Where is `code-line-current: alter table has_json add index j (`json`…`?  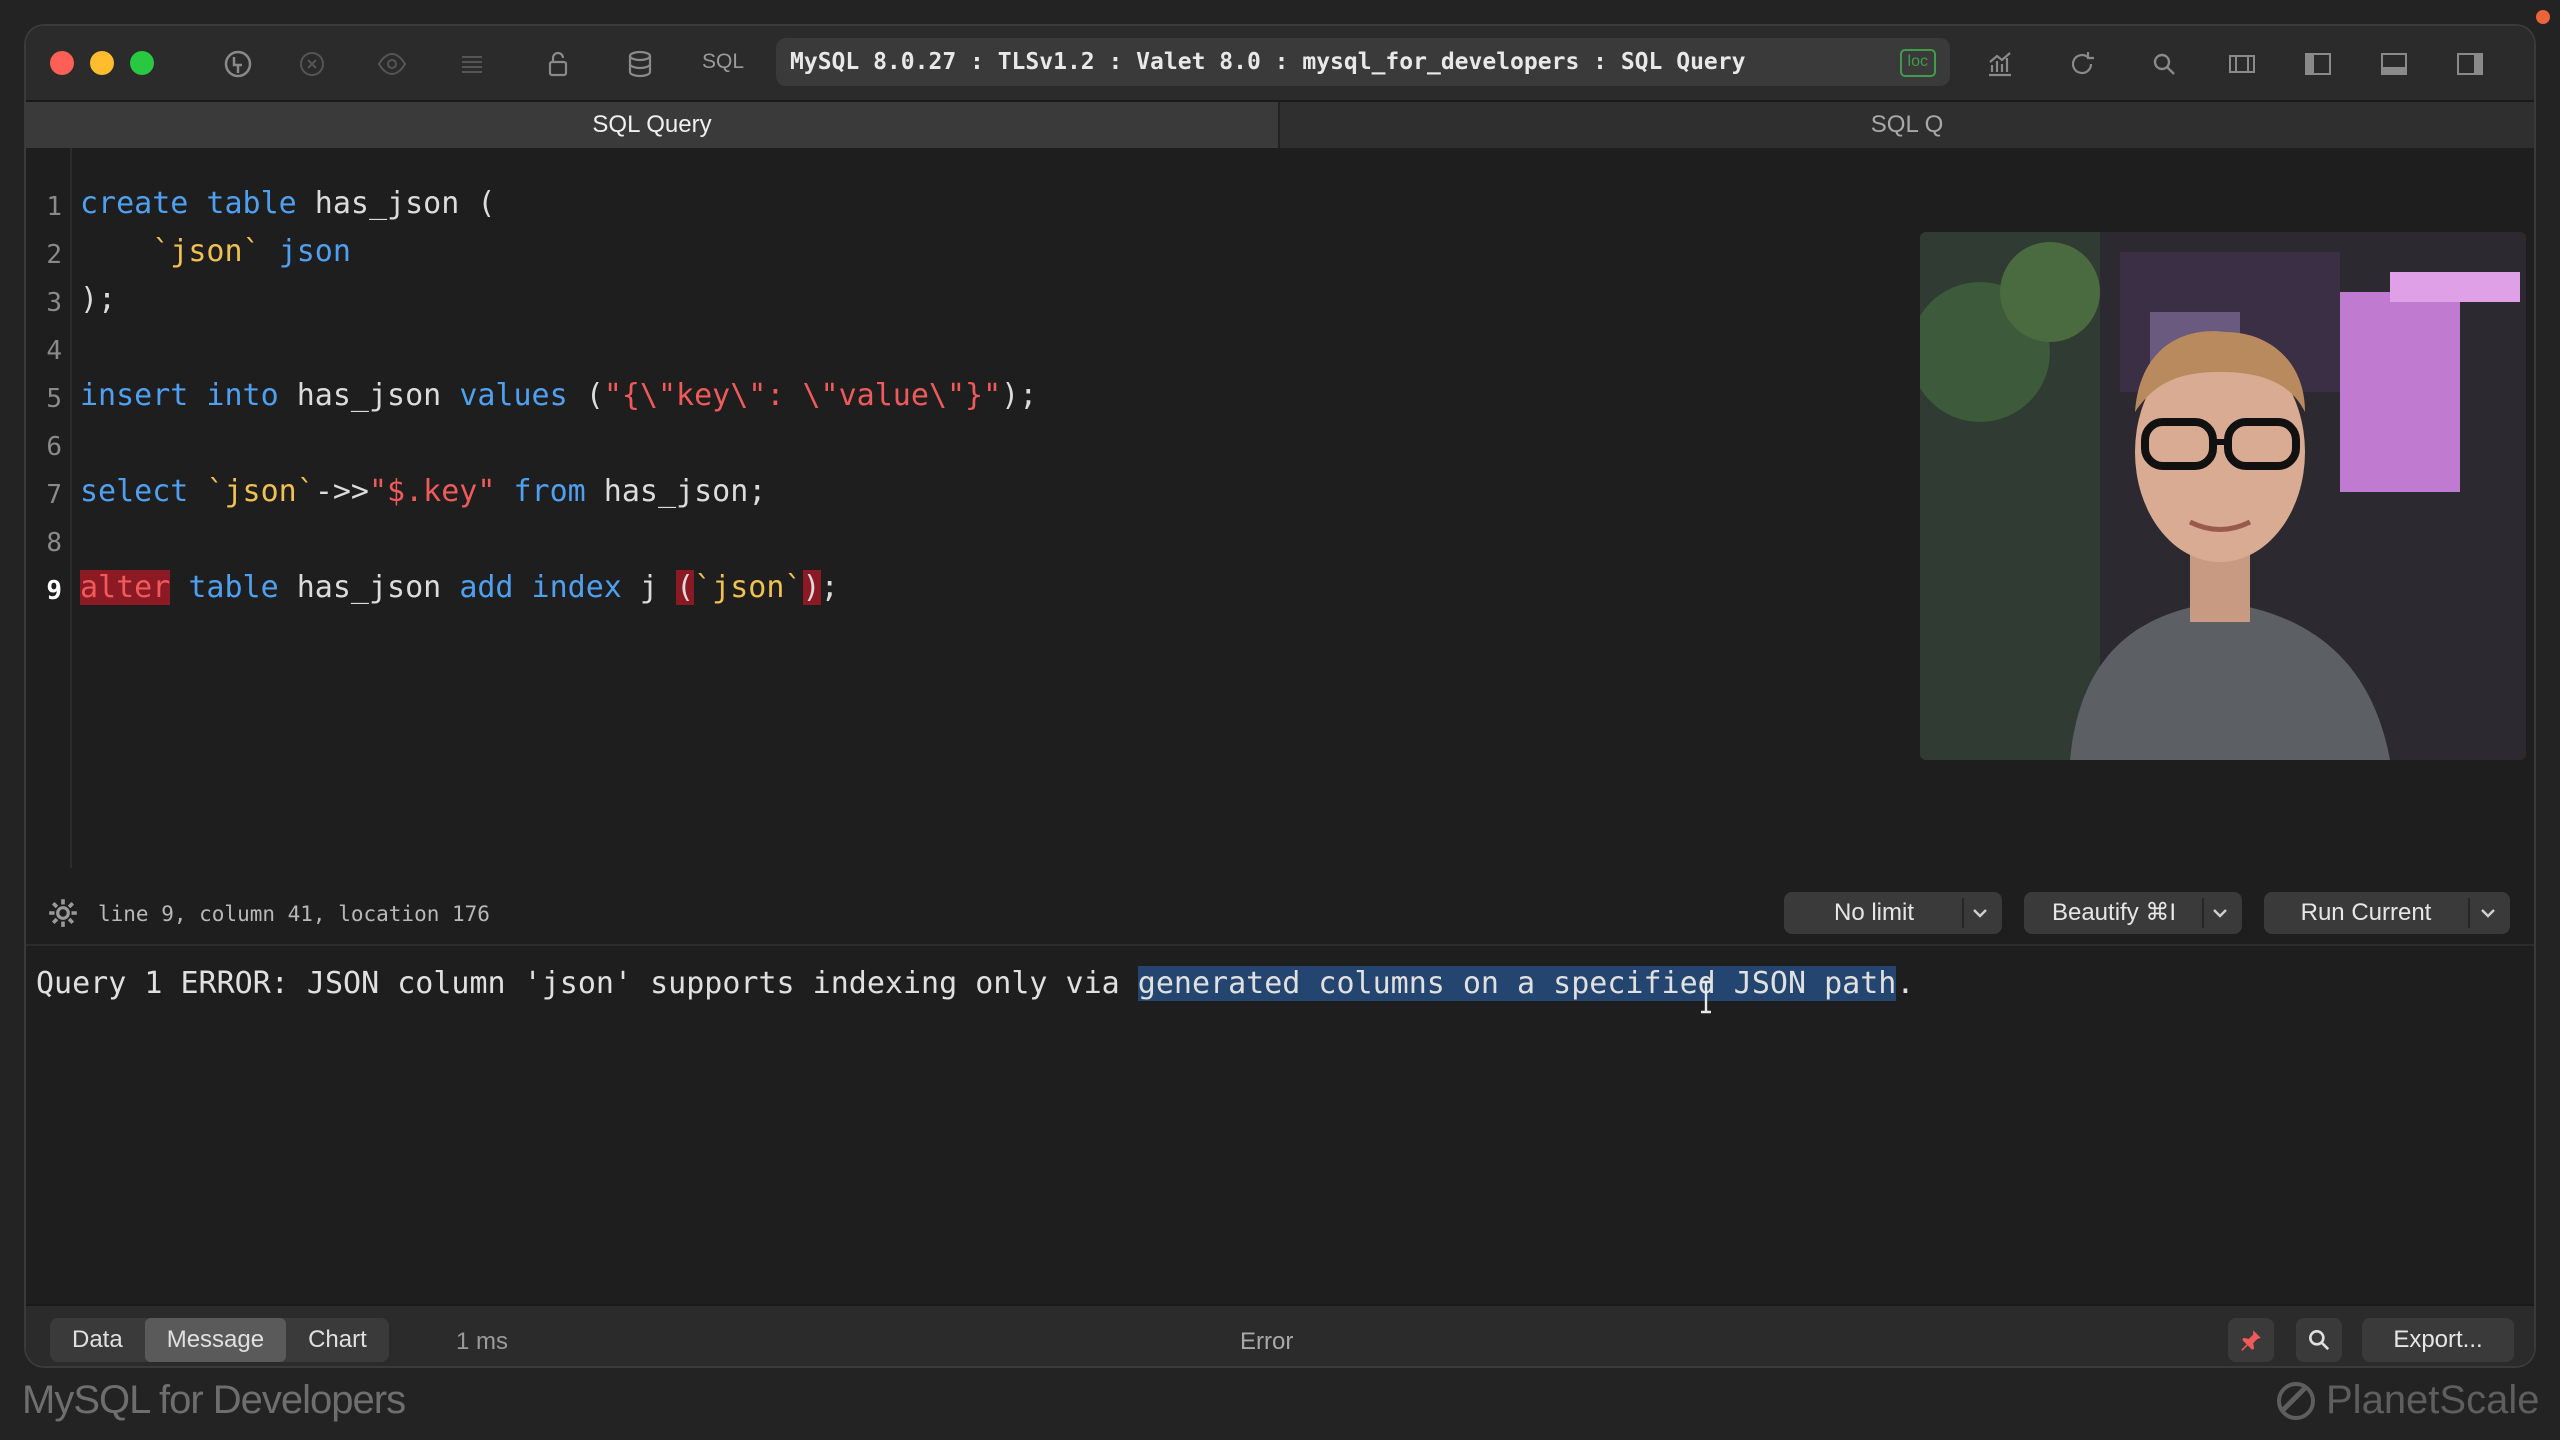 code-line-current: alter table has_json add index j (`json`… is located at coordinates (459, 587).